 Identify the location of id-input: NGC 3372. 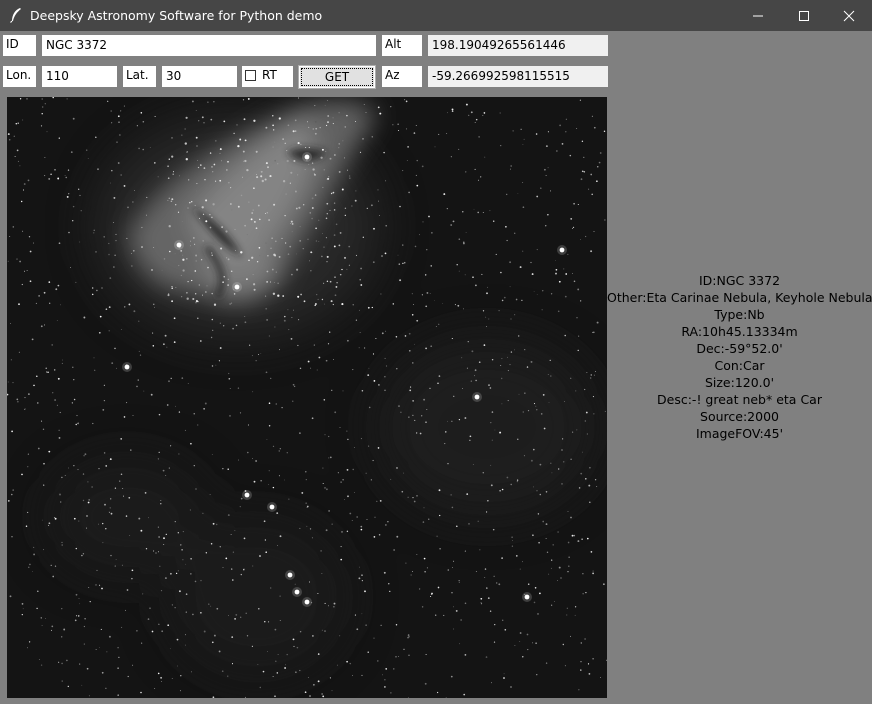
(209, 45).